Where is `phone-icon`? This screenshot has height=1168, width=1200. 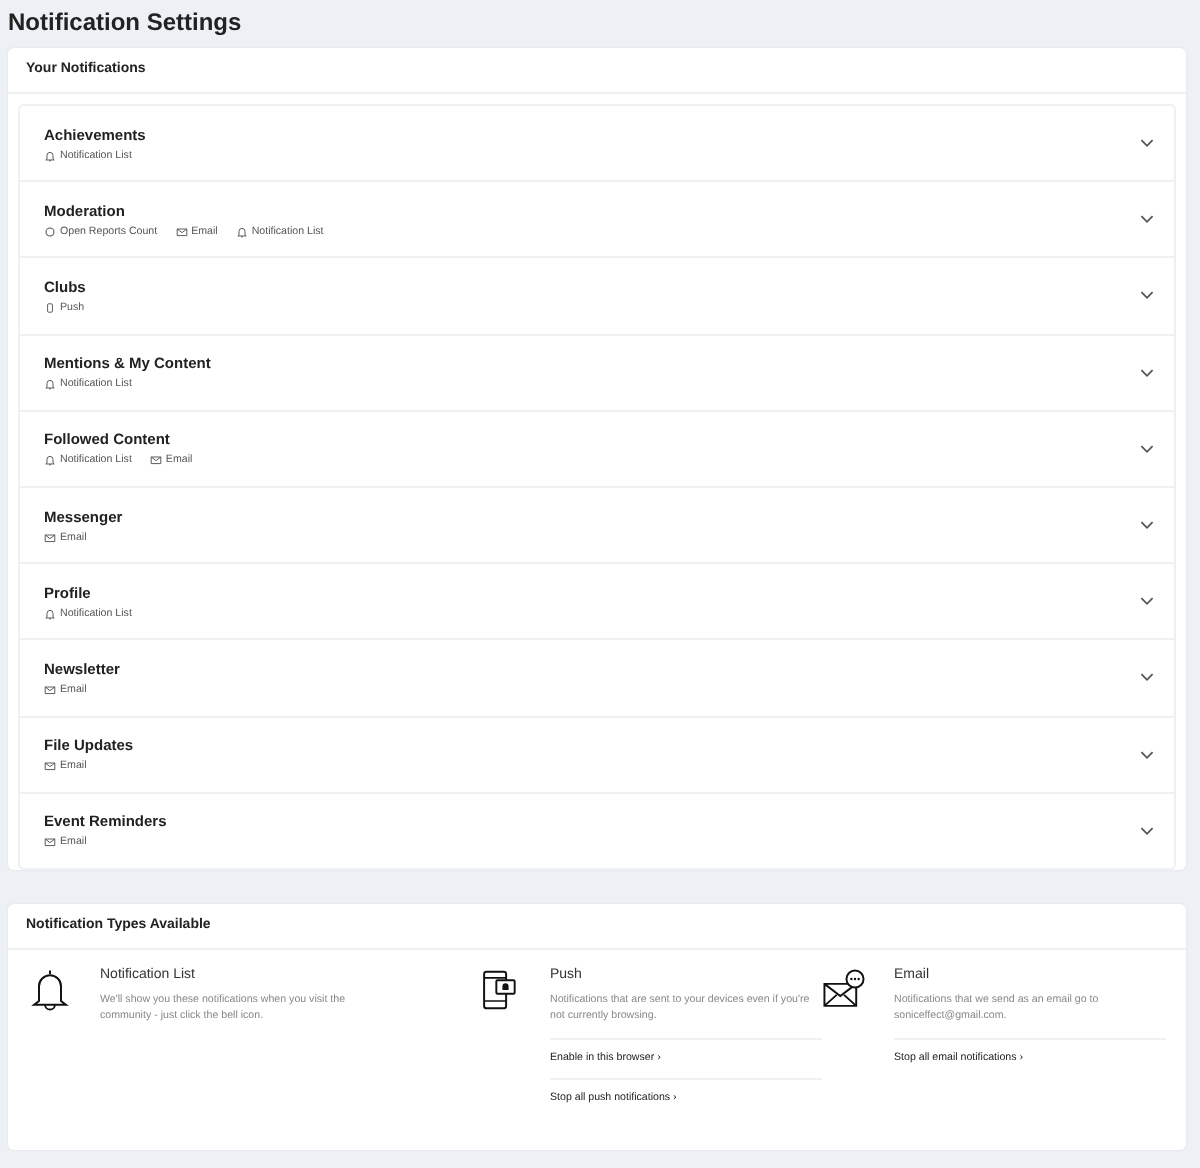
phone-icon is located at coordinates (50, 307).